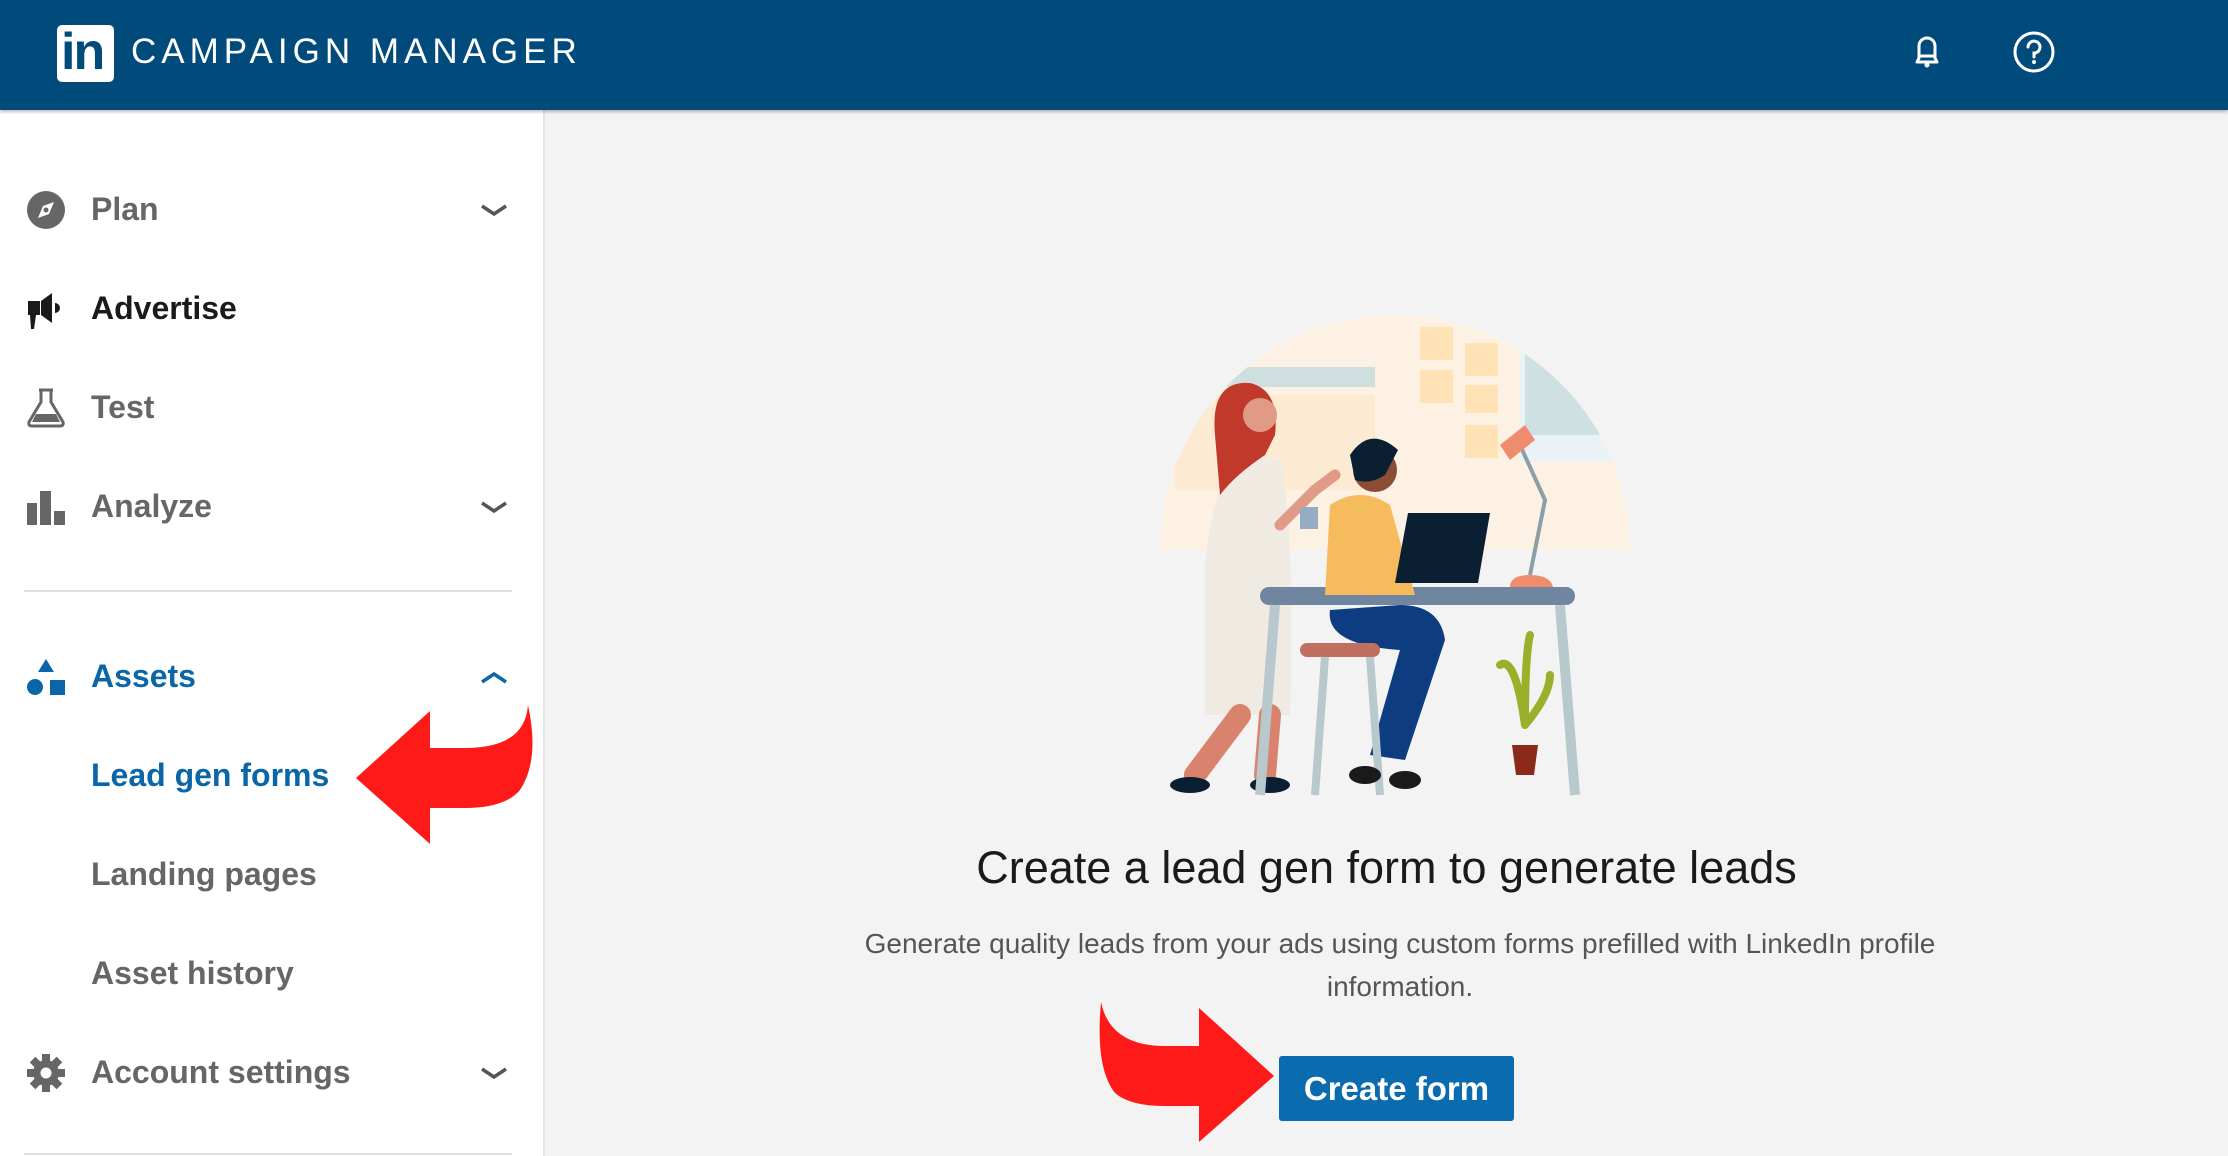 The width and height of the screenshot is (2228, 1156). Describe the element at coordinates (1186, 1072) in the screenshot. I see `annotation-arrow-right` at that location.